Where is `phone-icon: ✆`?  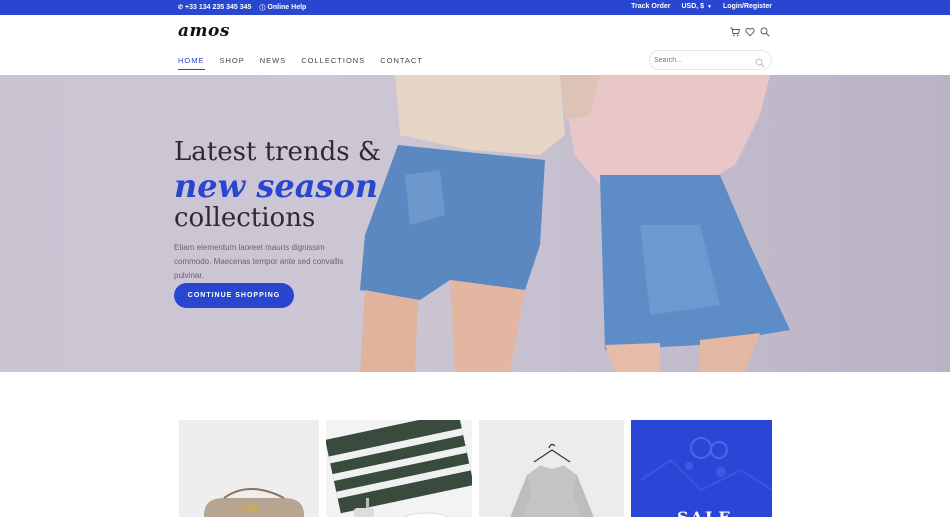
phone-icon: ✆ is located at coordinates (181, 8).